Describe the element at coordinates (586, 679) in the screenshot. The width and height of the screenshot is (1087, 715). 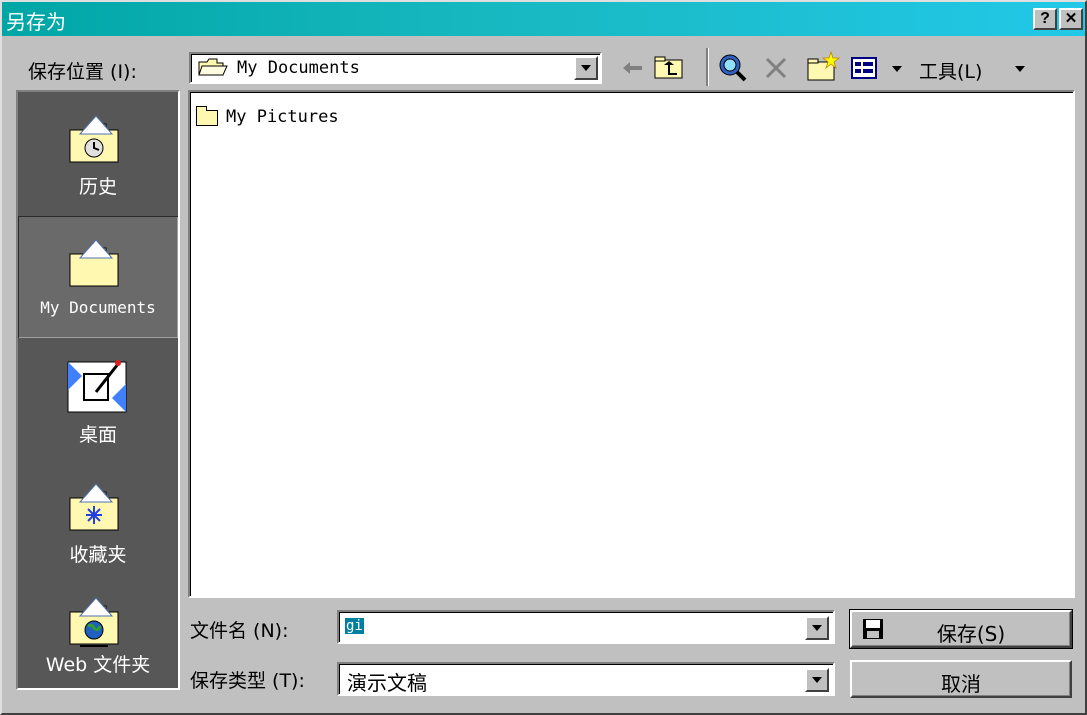
I see `filetype-select: 演示文稿` at that location.